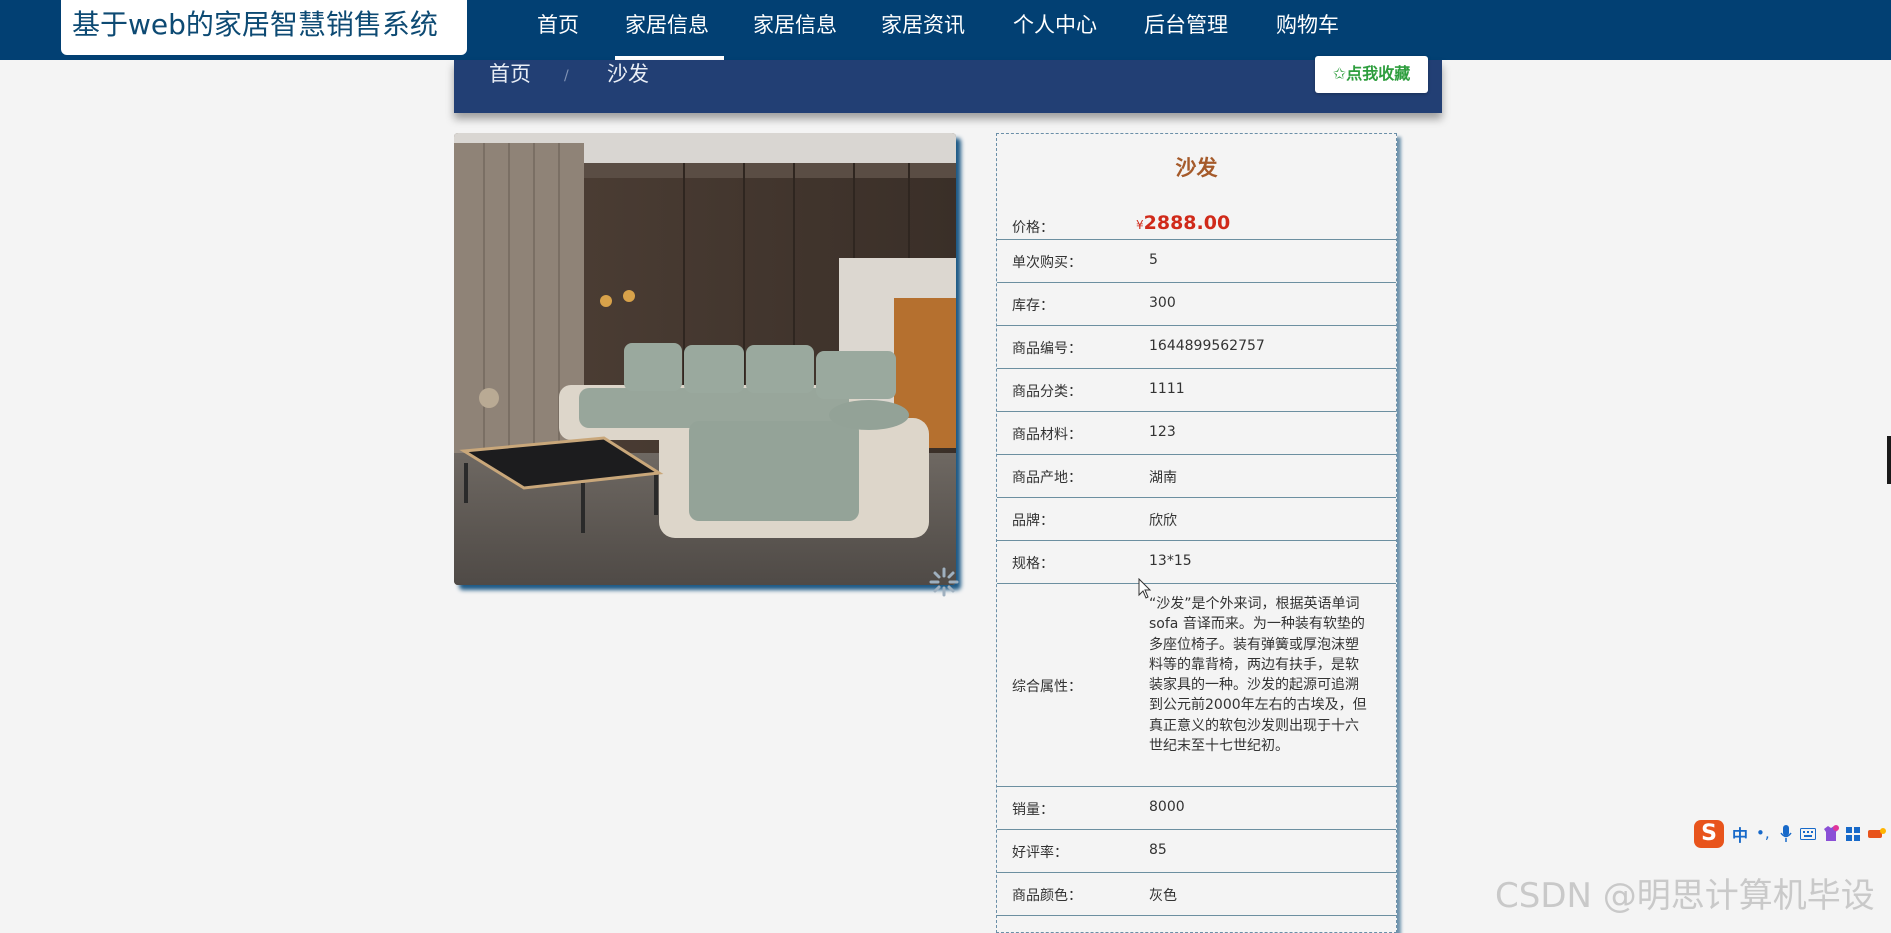 Image resolution: width=1891 pixels, height=933 pixels. What do you see at coordinates (1033, 810) in the screenshot?
I see `detail-label: 销量：` at bounding box center [1033, 810].